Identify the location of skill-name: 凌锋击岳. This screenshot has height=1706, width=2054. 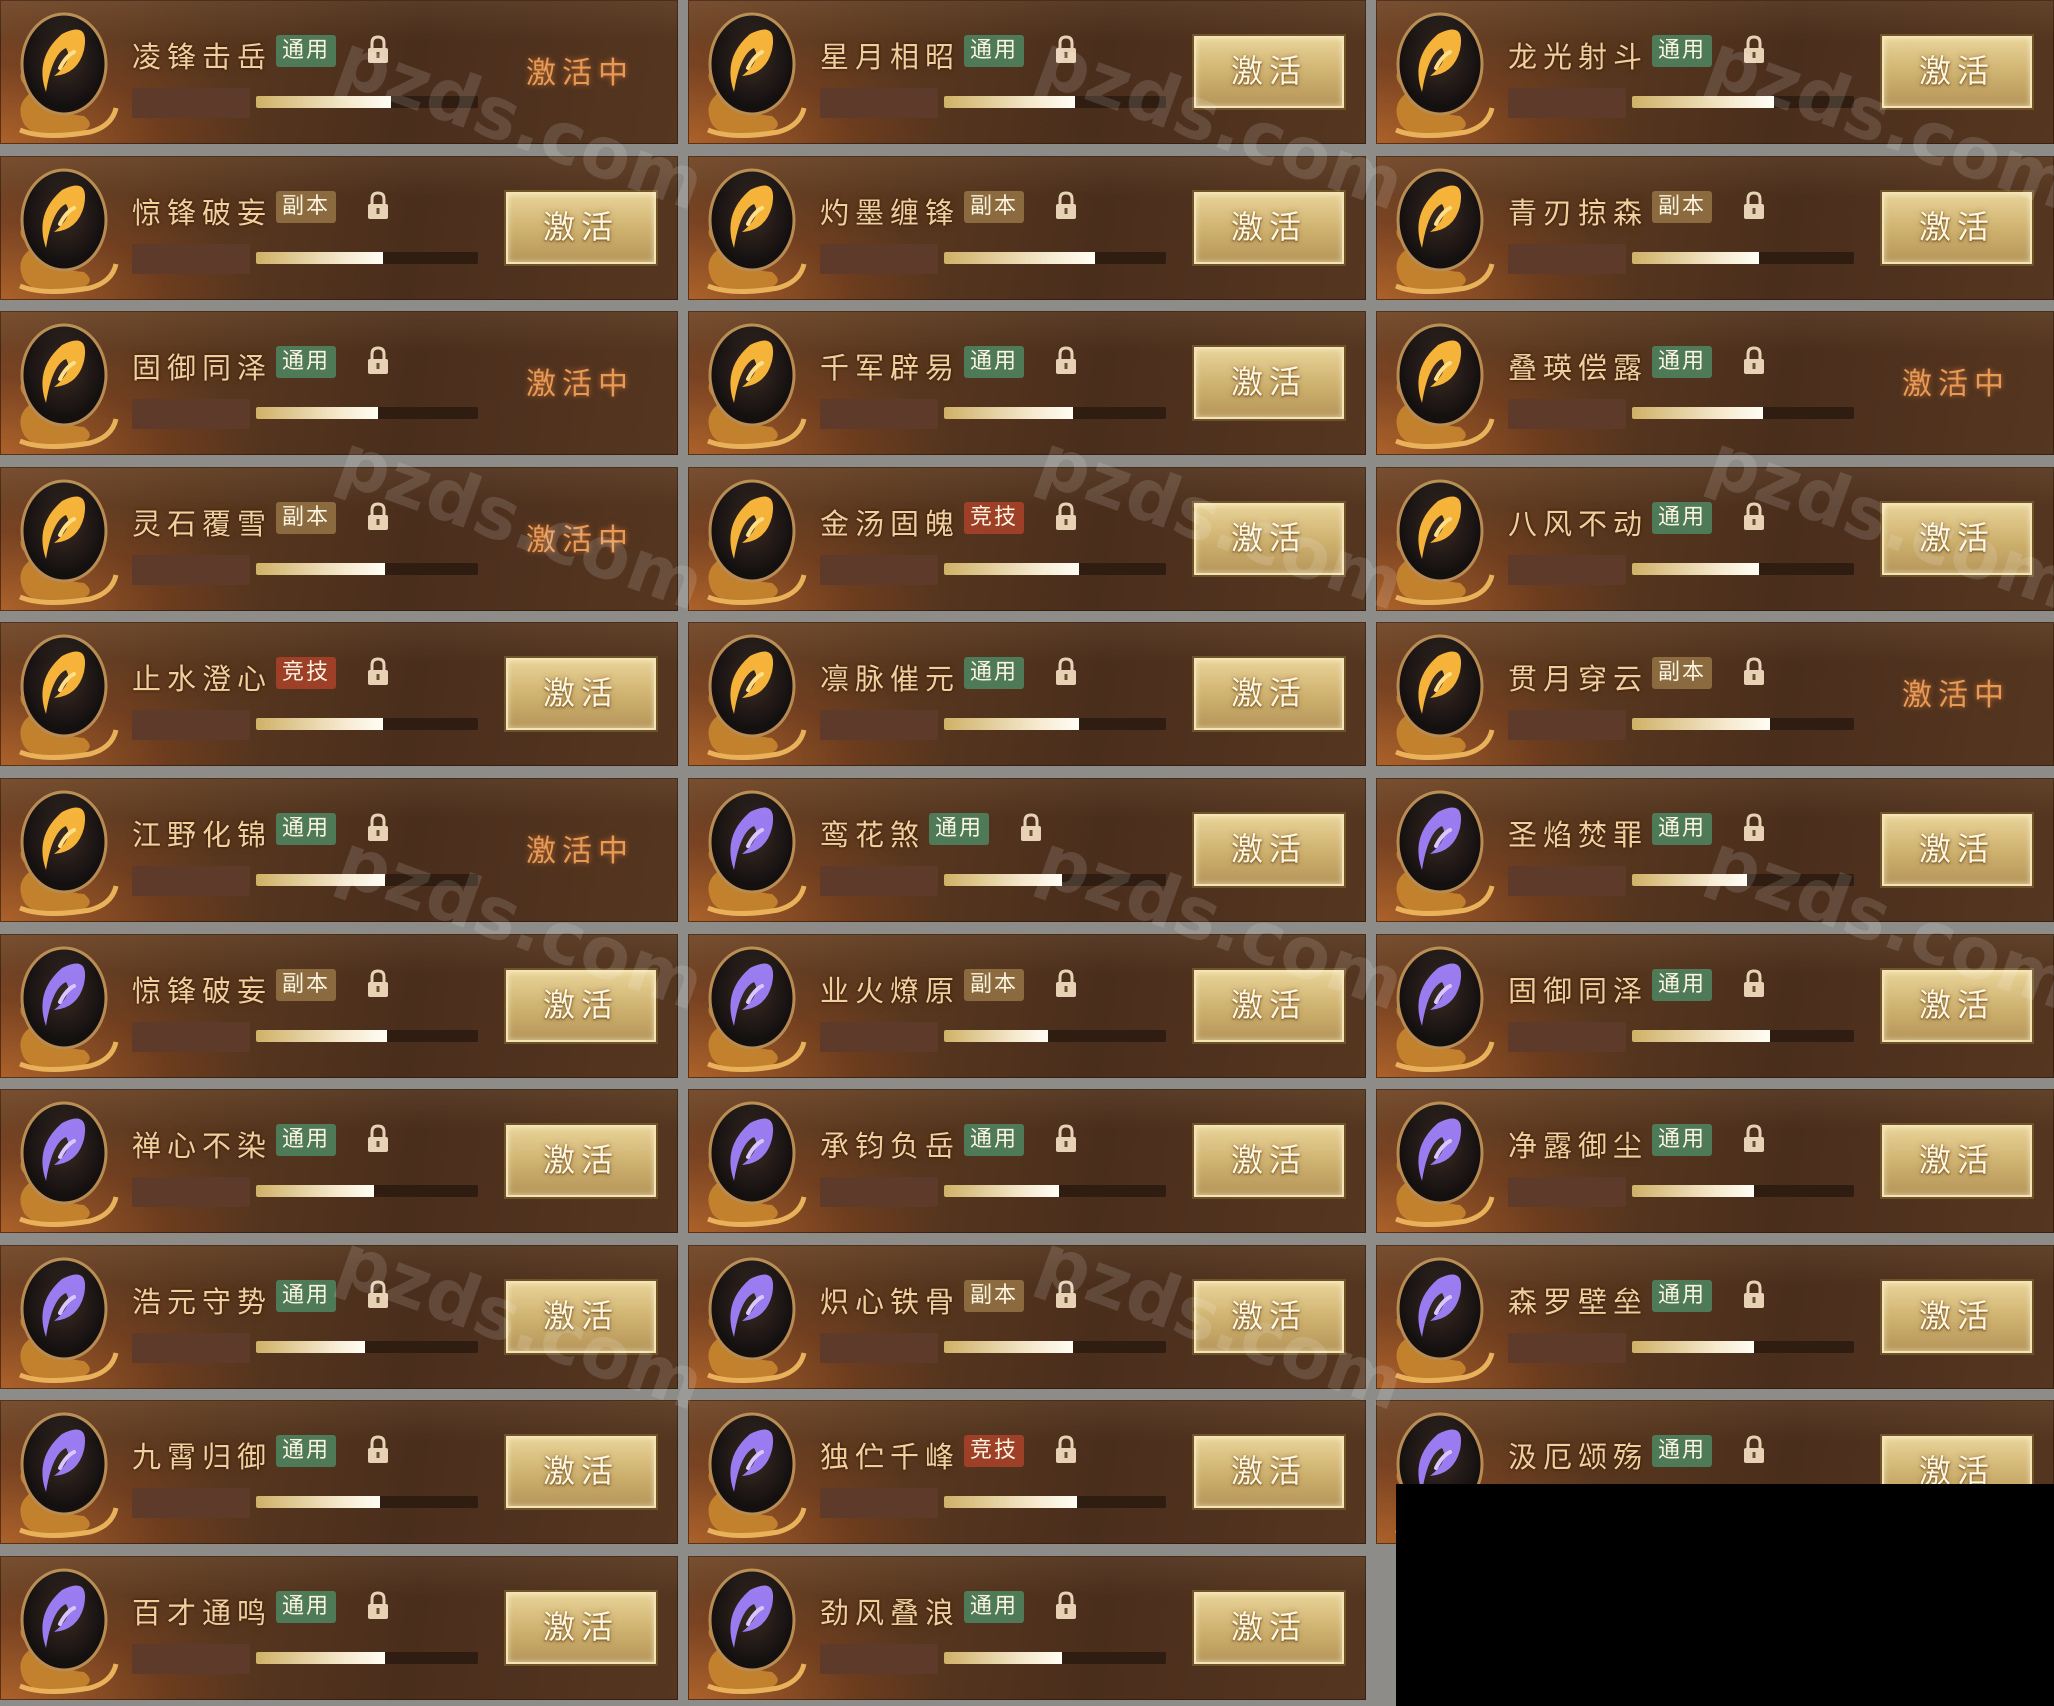
(202, 57).